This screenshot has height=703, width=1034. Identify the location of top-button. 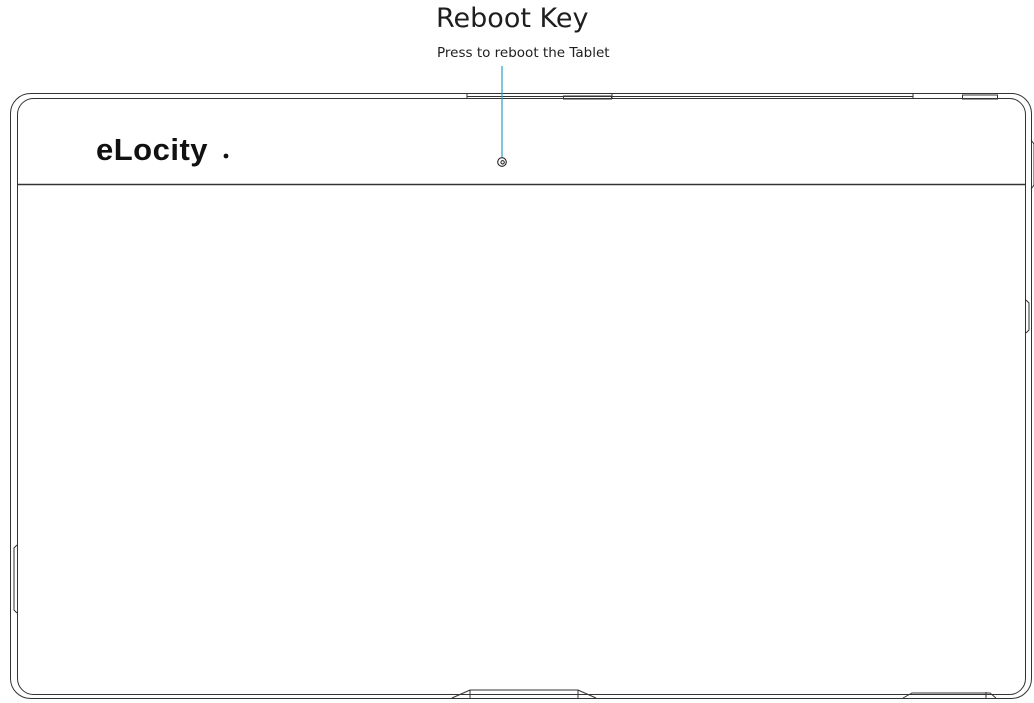
(587, 97).